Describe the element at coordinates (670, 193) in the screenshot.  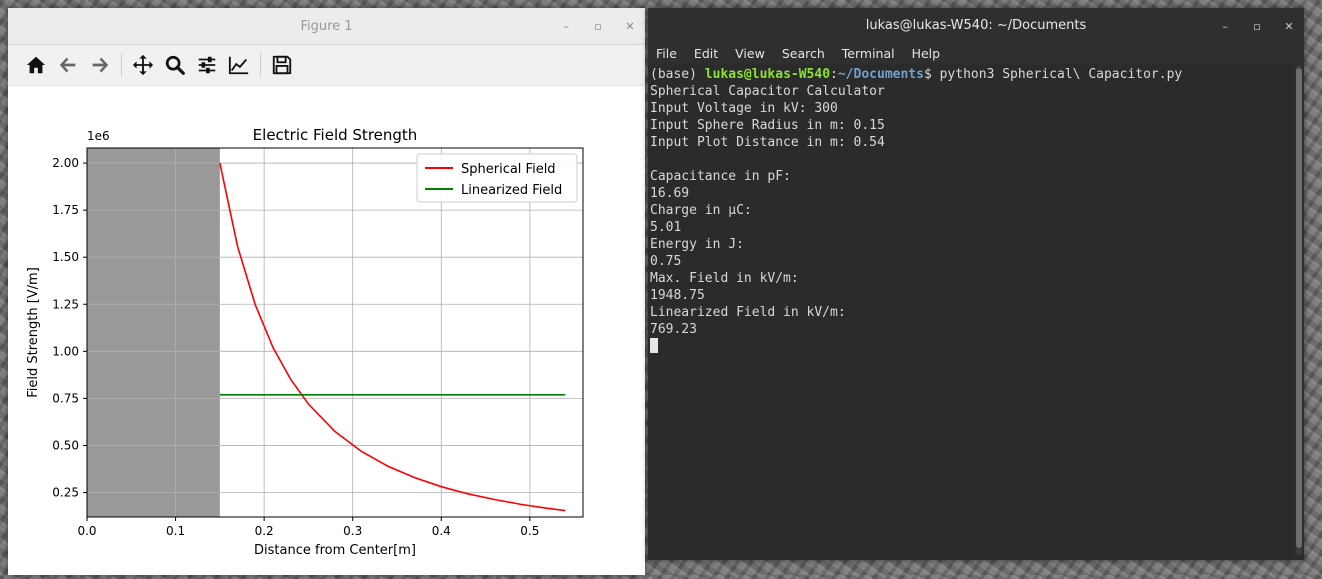
I see `output-line: 16.69` at that location.